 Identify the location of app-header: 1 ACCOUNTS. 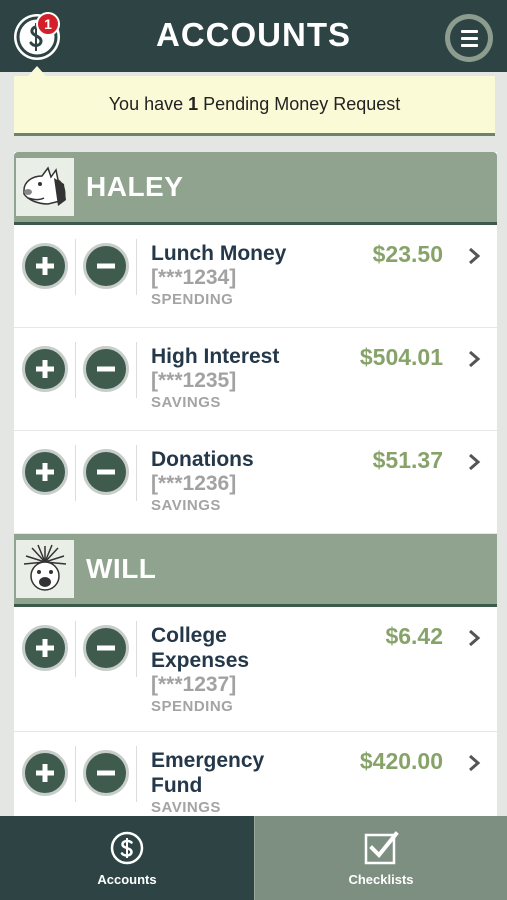
(253, 36).